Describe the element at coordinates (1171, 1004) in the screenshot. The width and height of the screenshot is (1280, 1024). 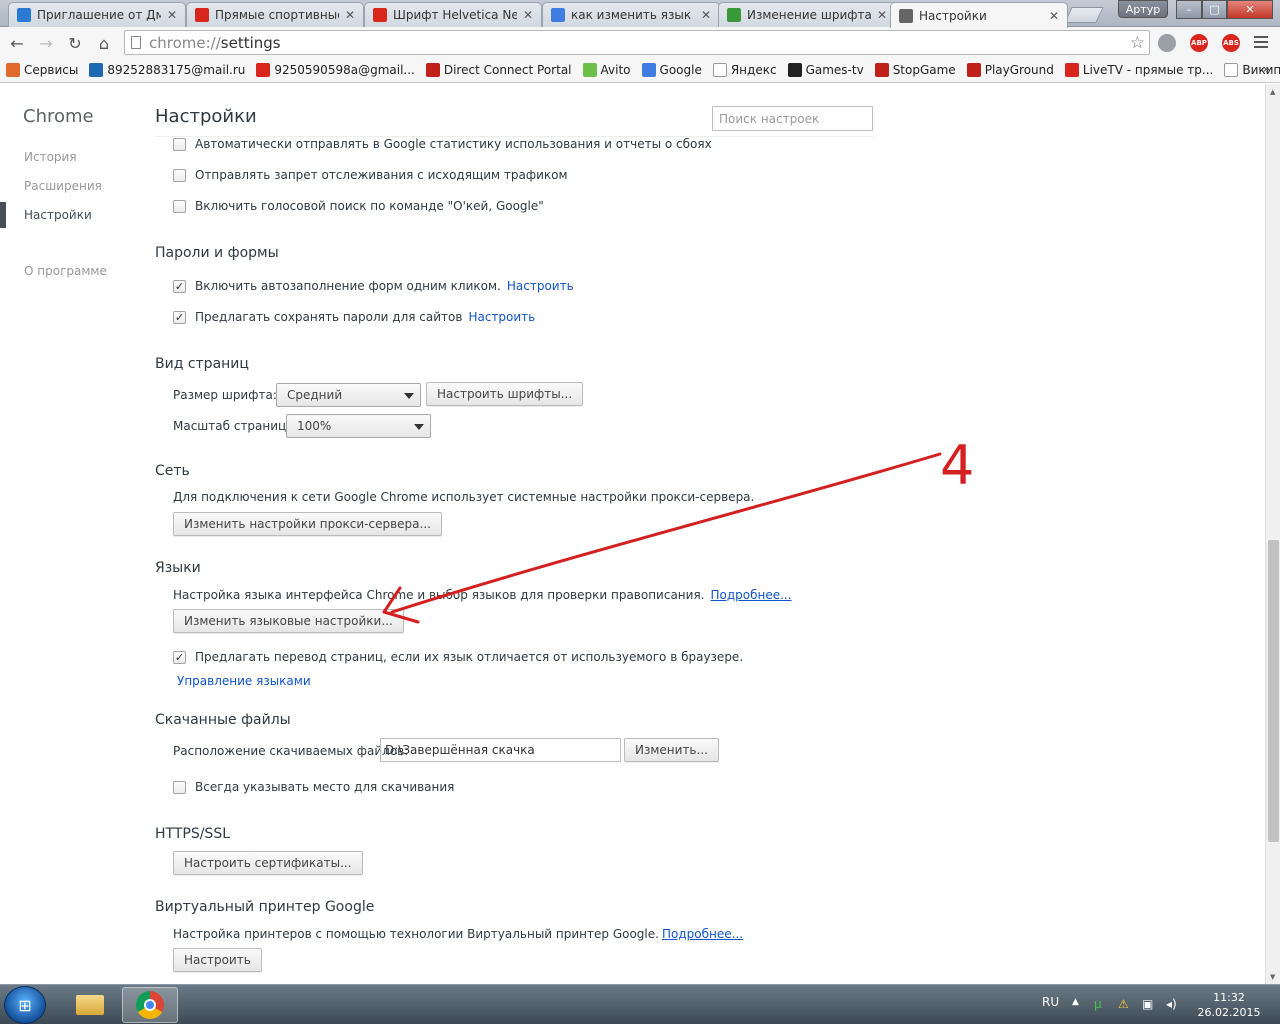
I see `volume-icon: ◂)` at that location.